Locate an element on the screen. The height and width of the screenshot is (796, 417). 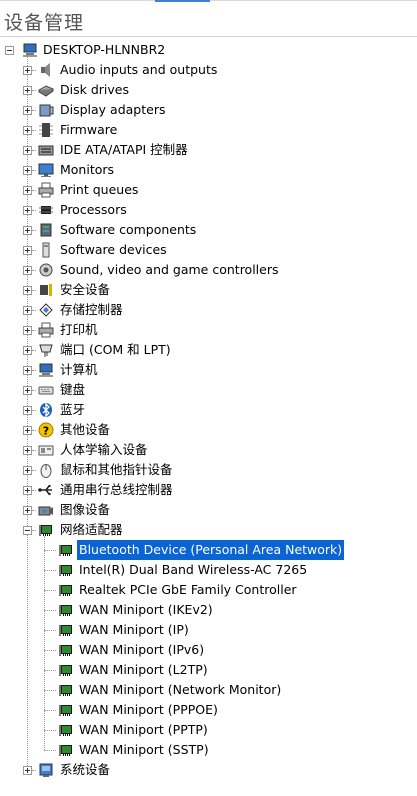
tree-category: 键盘 is located at coordinates (208, 390).